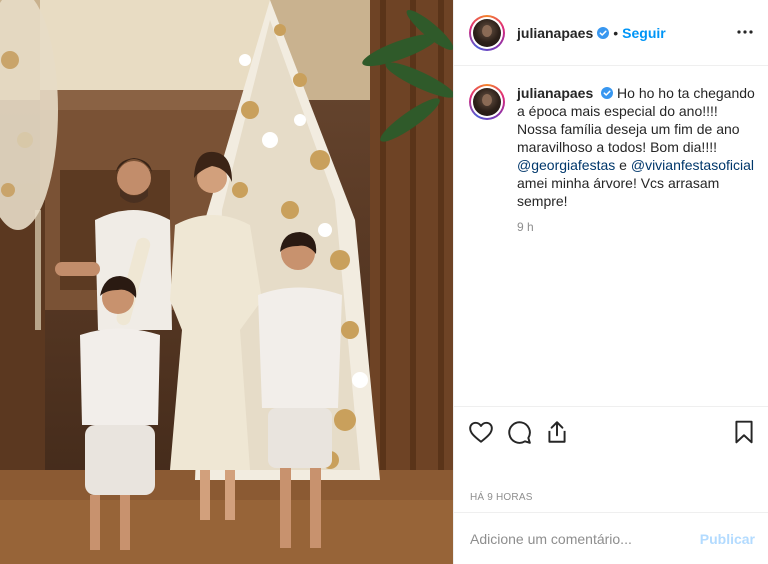 This screenshot has width=768, height=564. What do you see at coordinates (623, 165) in the screenshot?
I see `caption-connector: e` at bounding box center [623, 165].